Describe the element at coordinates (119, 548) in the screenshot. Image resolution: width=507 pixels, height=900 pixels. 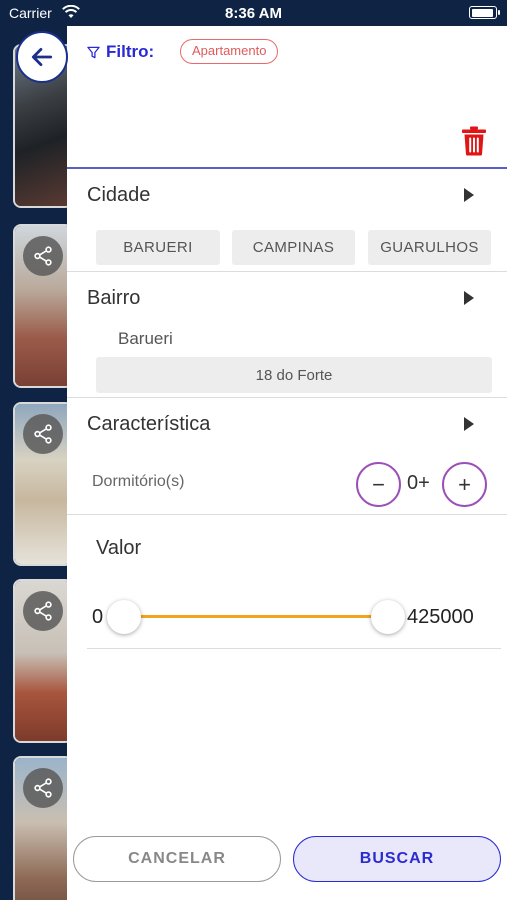
I see `valor-title: Valor` at that location.